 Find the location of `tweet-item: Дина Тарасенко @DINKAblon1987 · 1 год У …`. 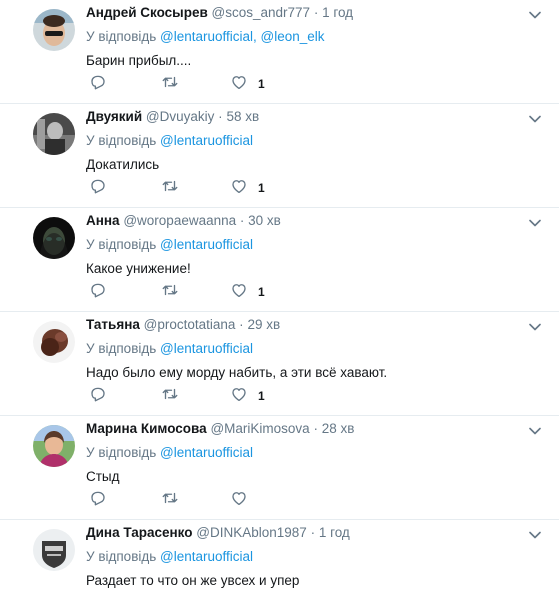

tweet-item: Дина Тарасенко @DINKAblon1987 · 1 год У … is located at coordinates (279, 565).